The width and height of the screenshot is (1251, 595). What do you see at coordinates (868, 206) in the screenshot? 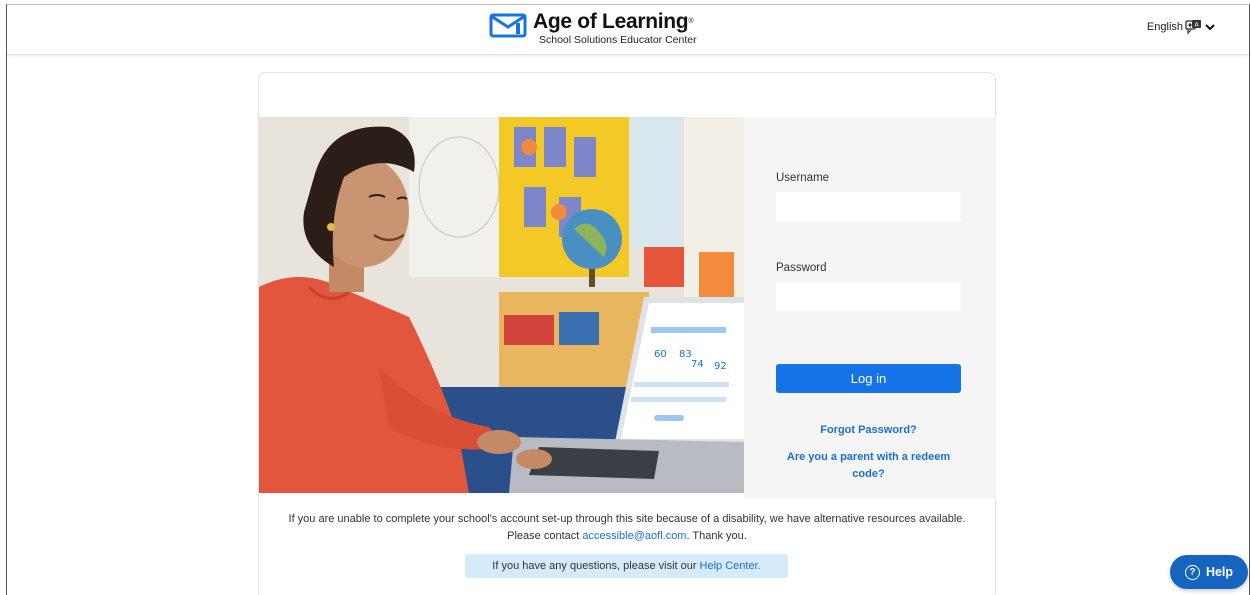
I see `username-input` at bounding box center [868, 206].